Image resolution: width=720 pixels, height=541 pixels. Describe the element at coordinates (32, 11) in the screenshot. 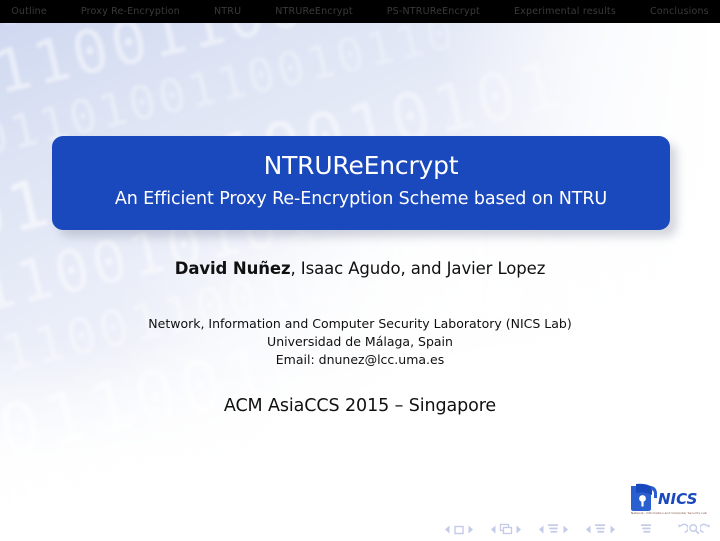

I see `nav-item-outline: Outline` at that location.